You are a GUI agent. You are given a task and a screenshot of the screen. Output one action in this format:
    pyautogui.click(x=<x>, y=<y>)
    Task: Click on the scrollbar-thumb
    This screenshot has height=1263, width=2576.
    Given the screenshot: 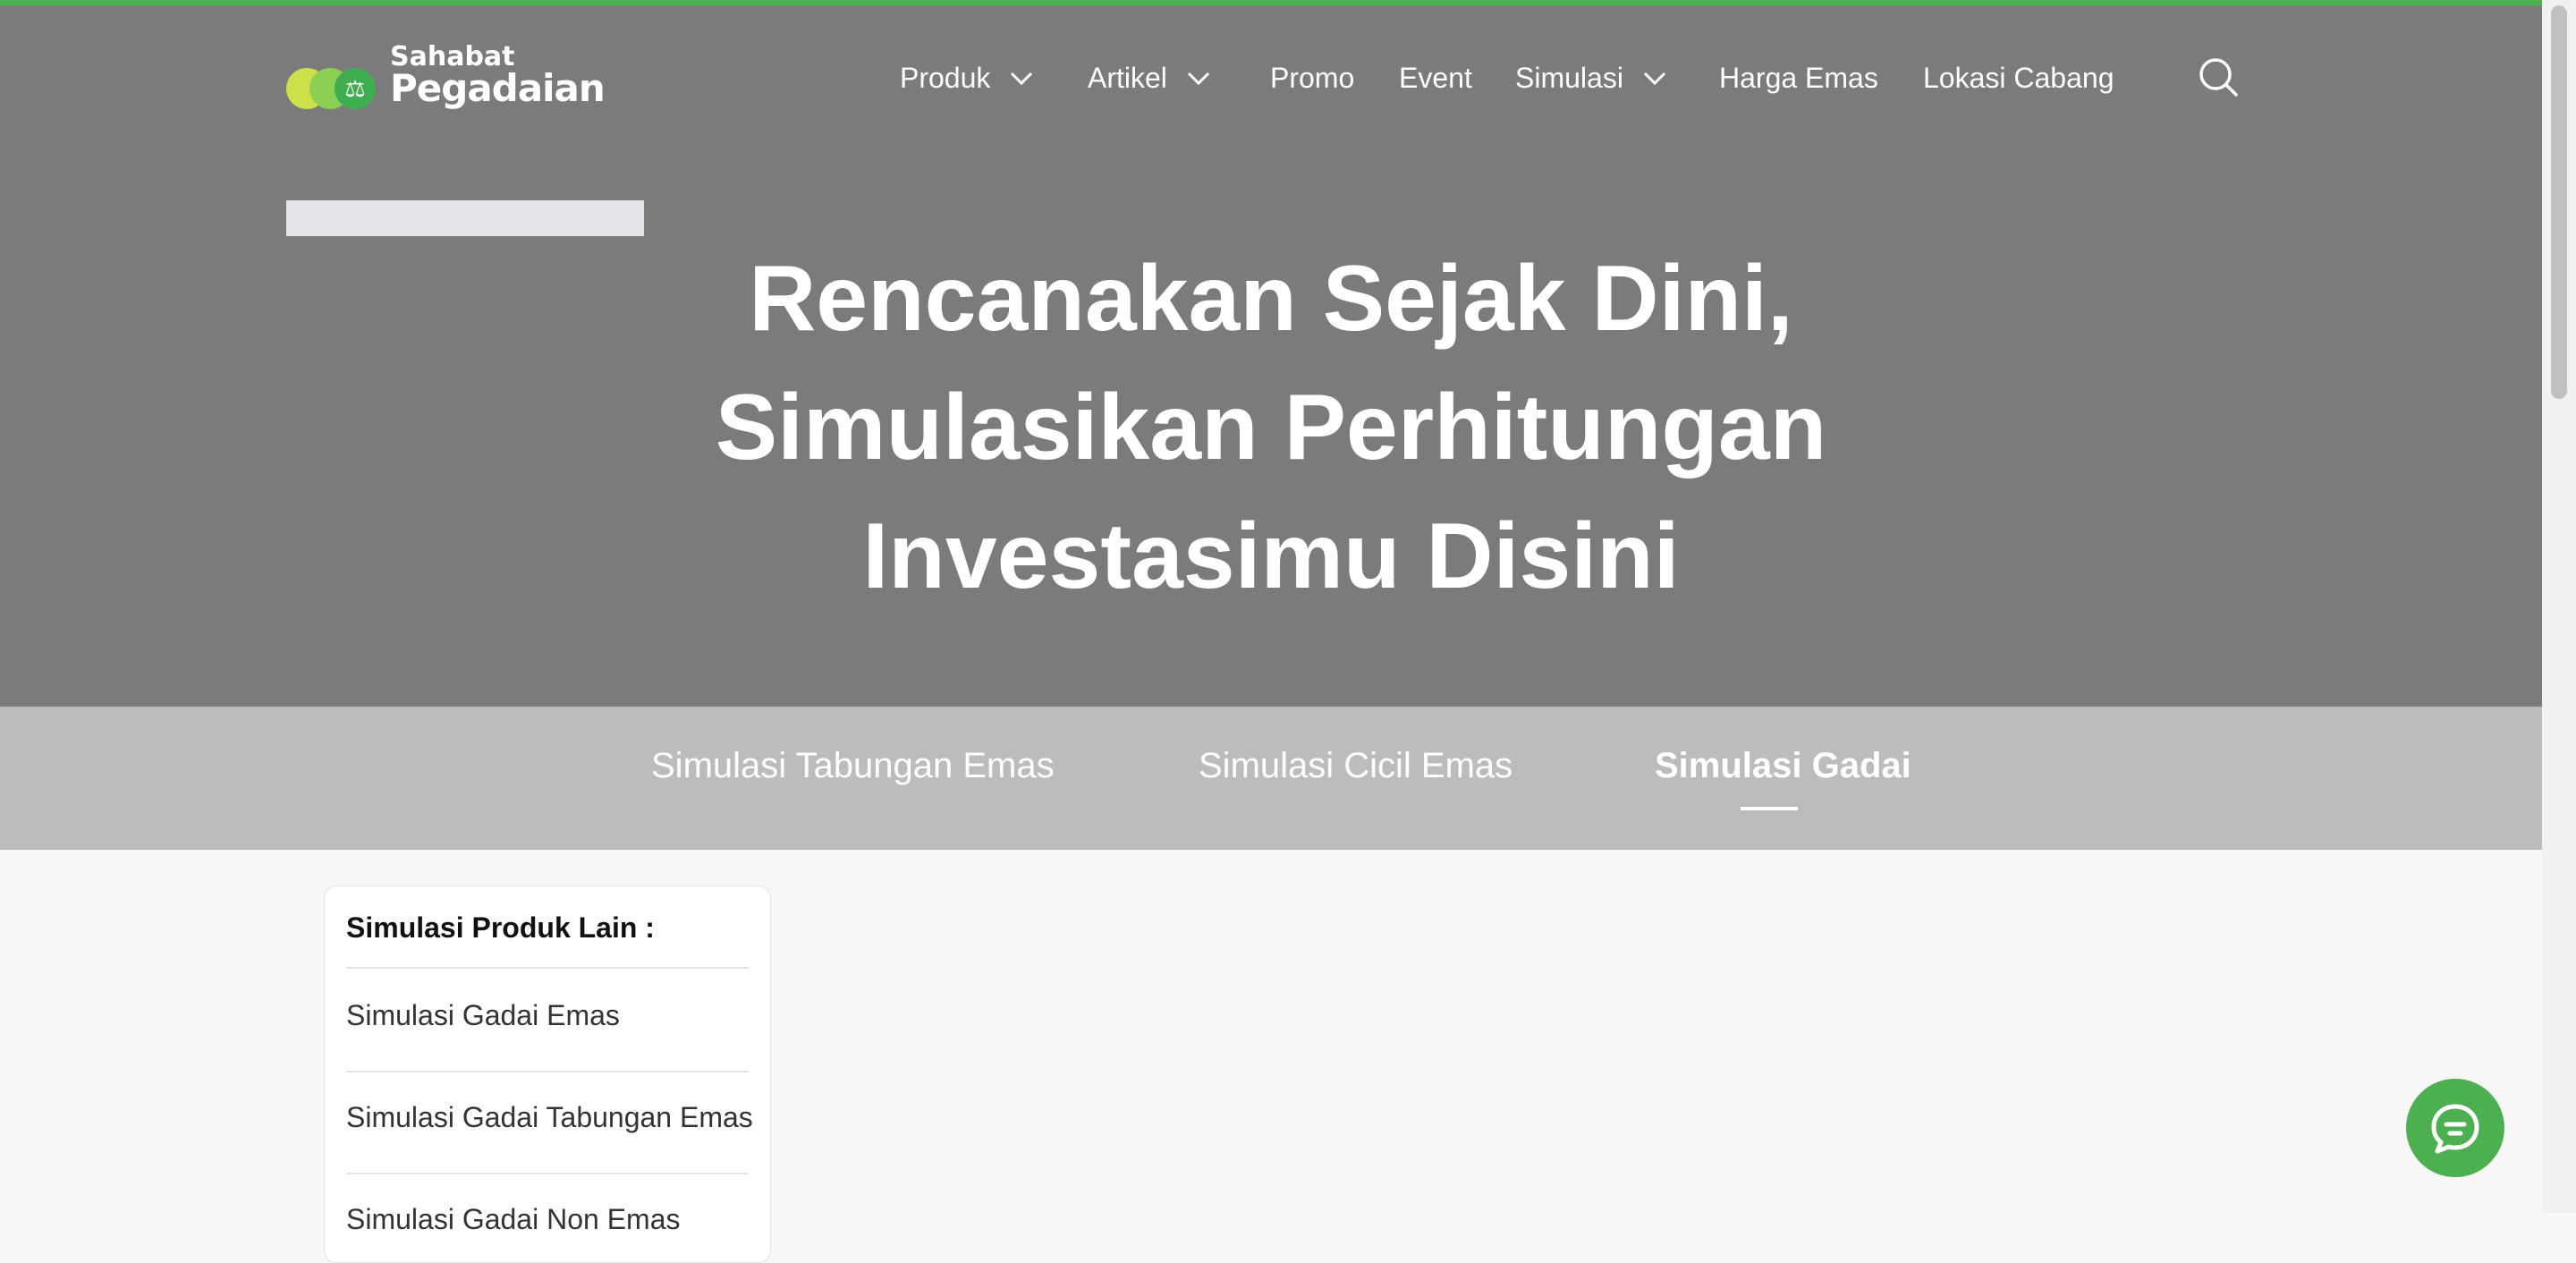 What is the action you would take?
    pyautogui.click(x=2559, y=202)
    